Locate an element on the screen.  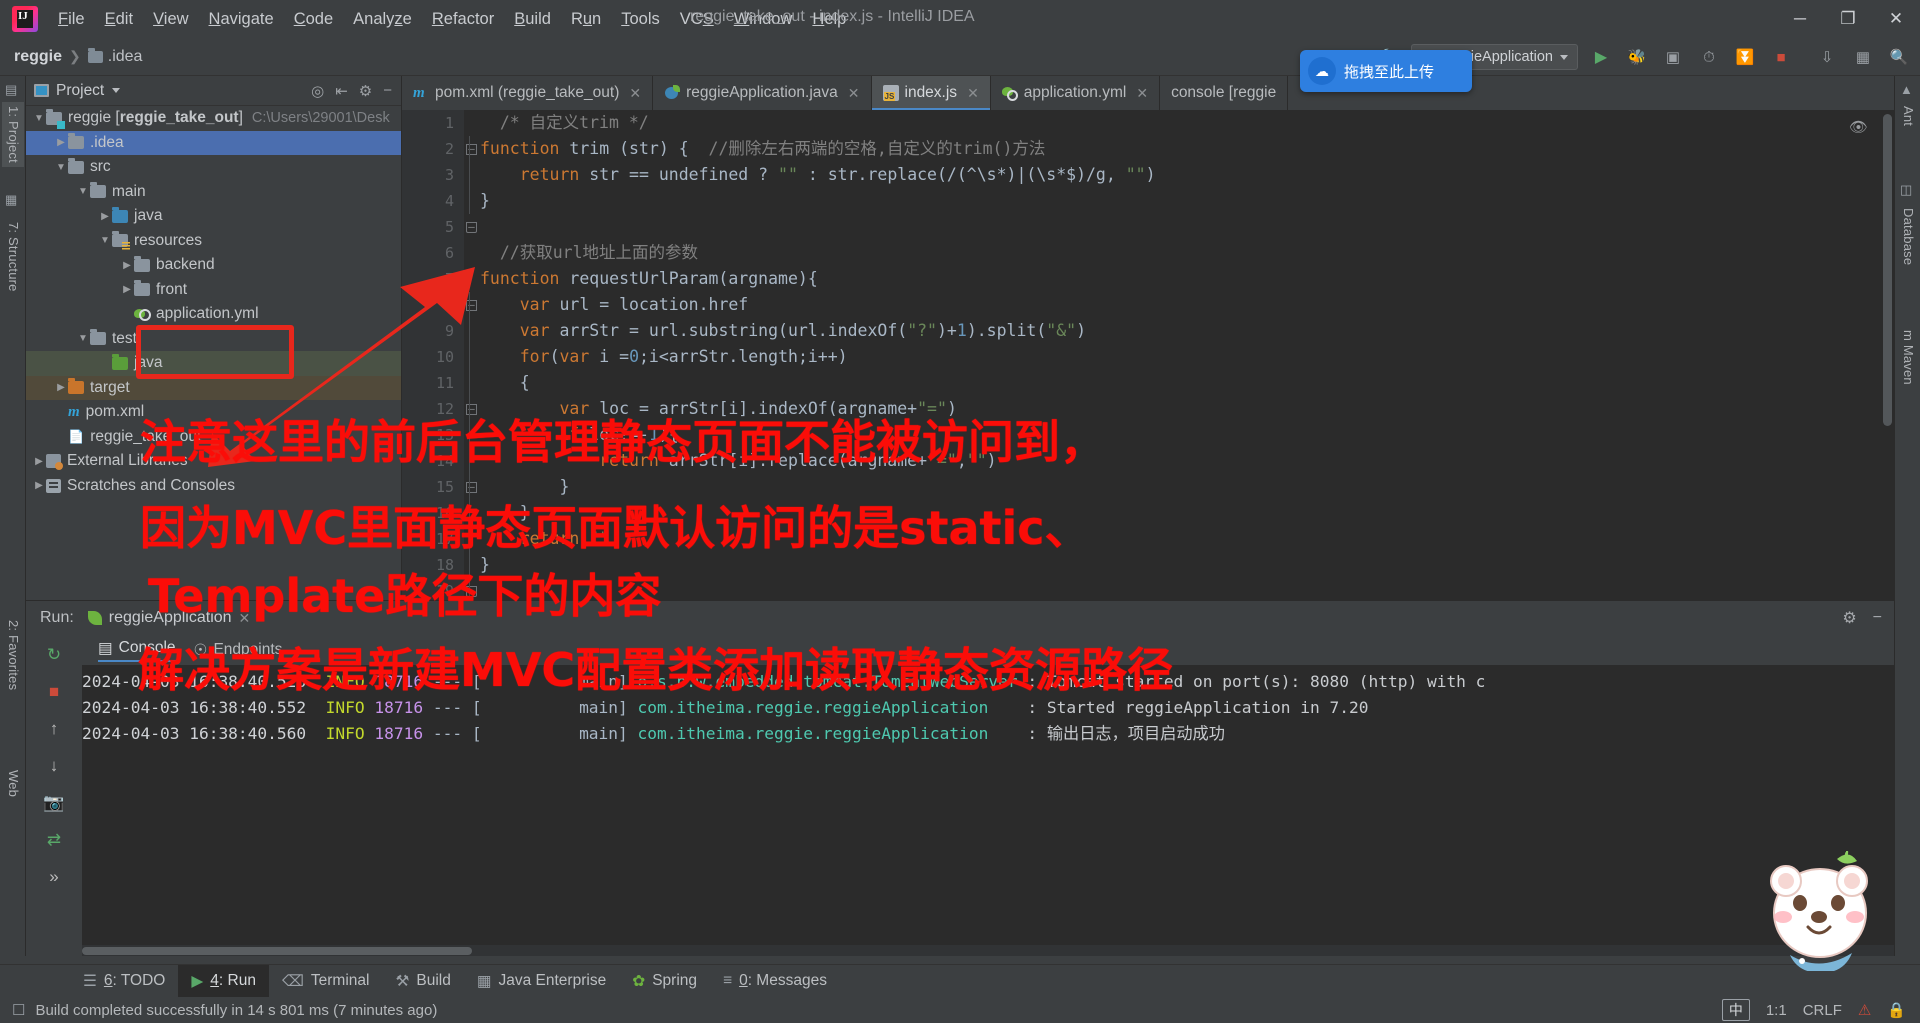
editor-vertical-scrollbar is located at coordinates (1887, 355).